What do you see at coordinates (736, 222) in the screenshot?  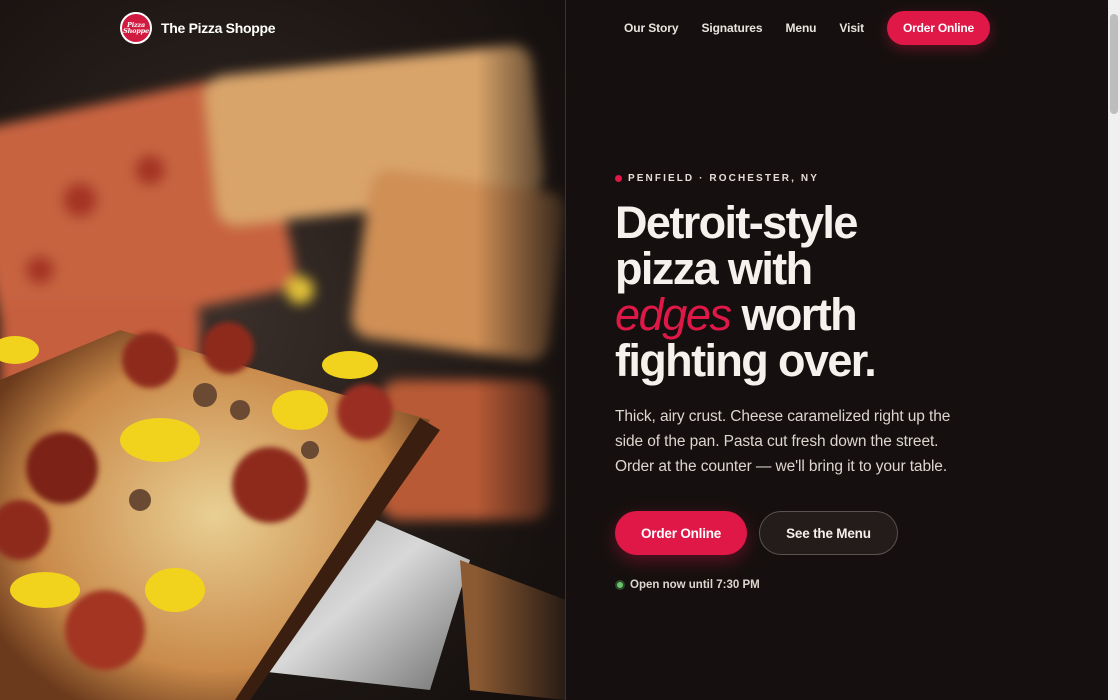 I see `headline-line-1: Detroit-style` at bounding box center [736, 222].